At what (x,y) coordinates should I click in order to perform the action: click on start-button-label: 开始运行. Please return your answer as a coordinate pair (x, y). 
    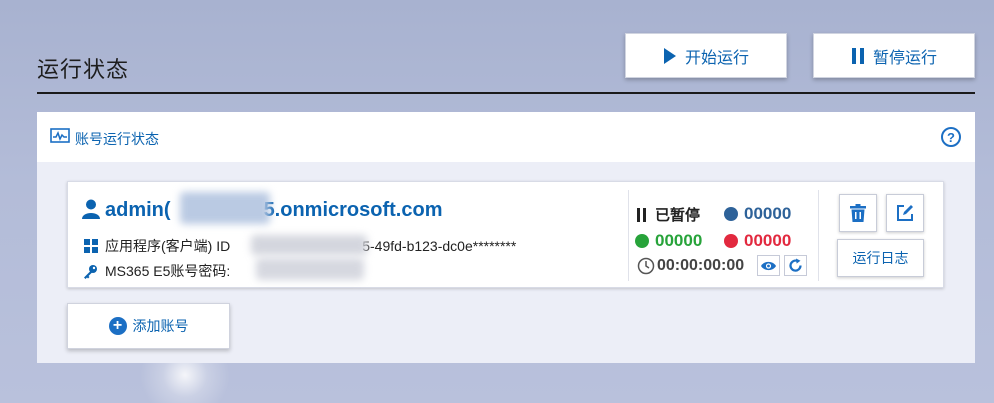
    Looking at the image, I should click on (716, 58).